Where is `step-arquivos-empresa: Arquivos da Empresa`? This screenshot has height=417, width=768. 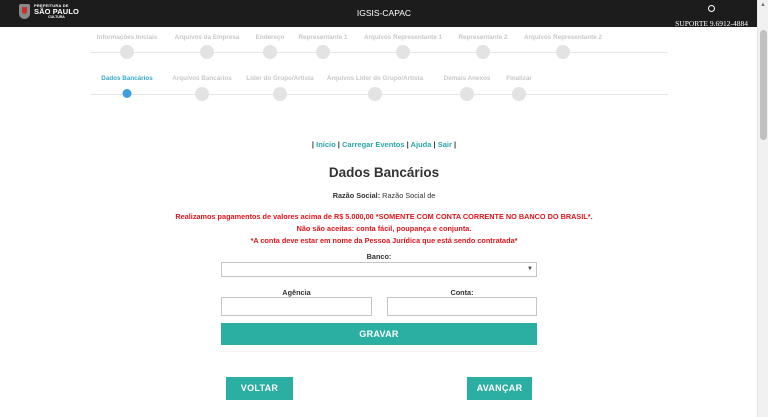 step-arquivos-empresa: Arquivos da Empresa is located at coordinates (207, 37).